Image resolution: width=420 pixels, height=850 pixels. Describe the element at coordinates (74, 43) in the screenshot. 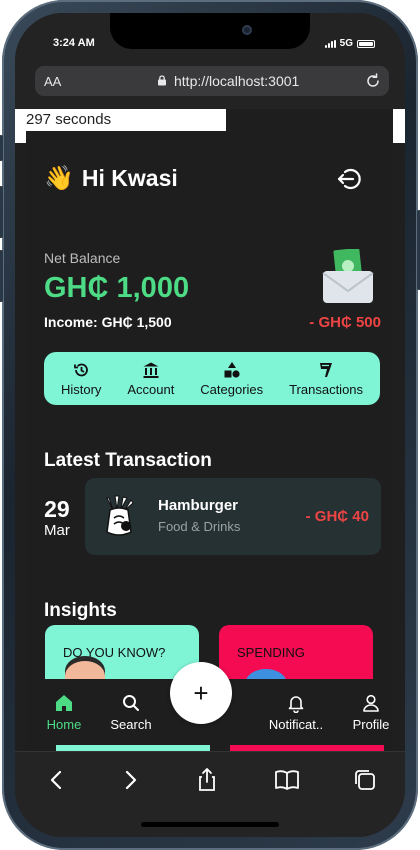

I see `status-time: 3:24 AM` at that location.